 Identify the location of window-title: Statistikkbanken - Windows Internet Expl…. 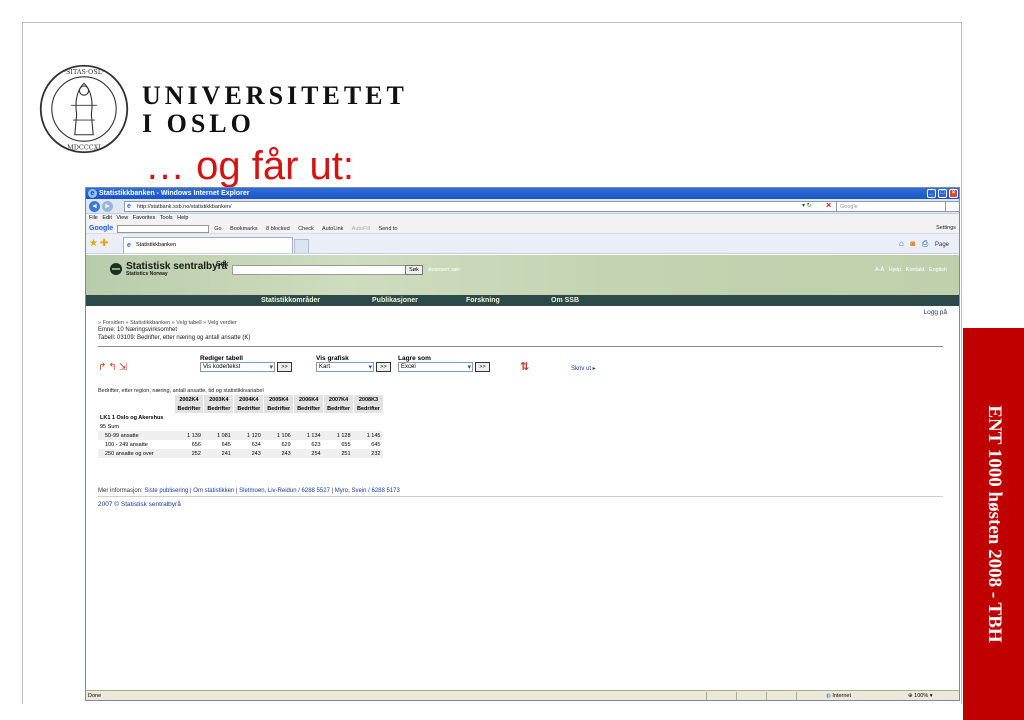
(174, 193).